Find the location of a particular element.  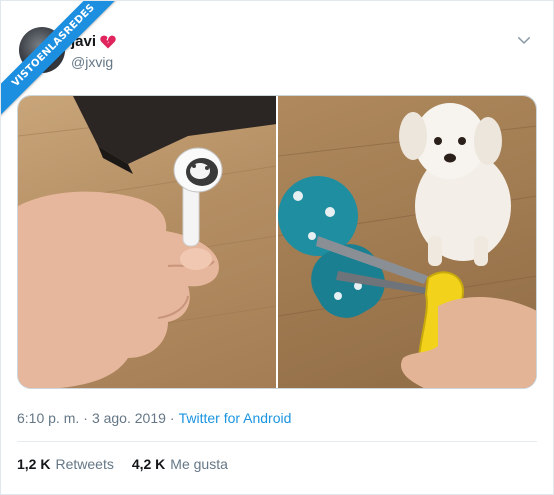

retweets-stat: 1,2 K Retweets is located at coordinates (65, 464).